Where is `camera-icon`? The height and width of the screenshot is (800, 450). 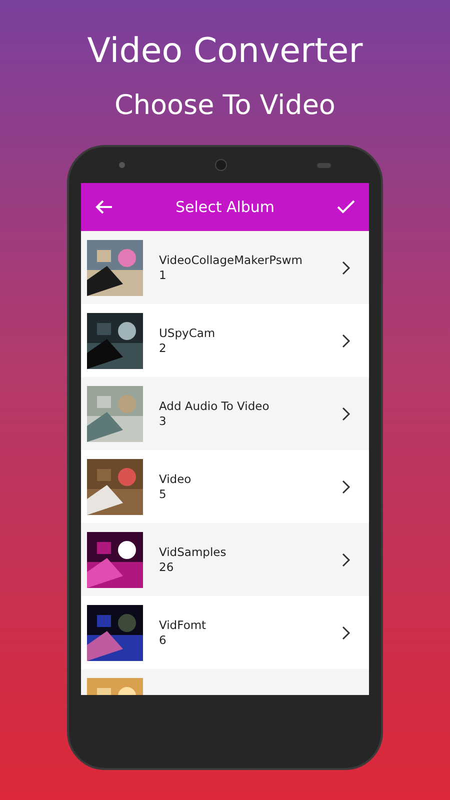 camera-icon is located at coordinates (122, 165).